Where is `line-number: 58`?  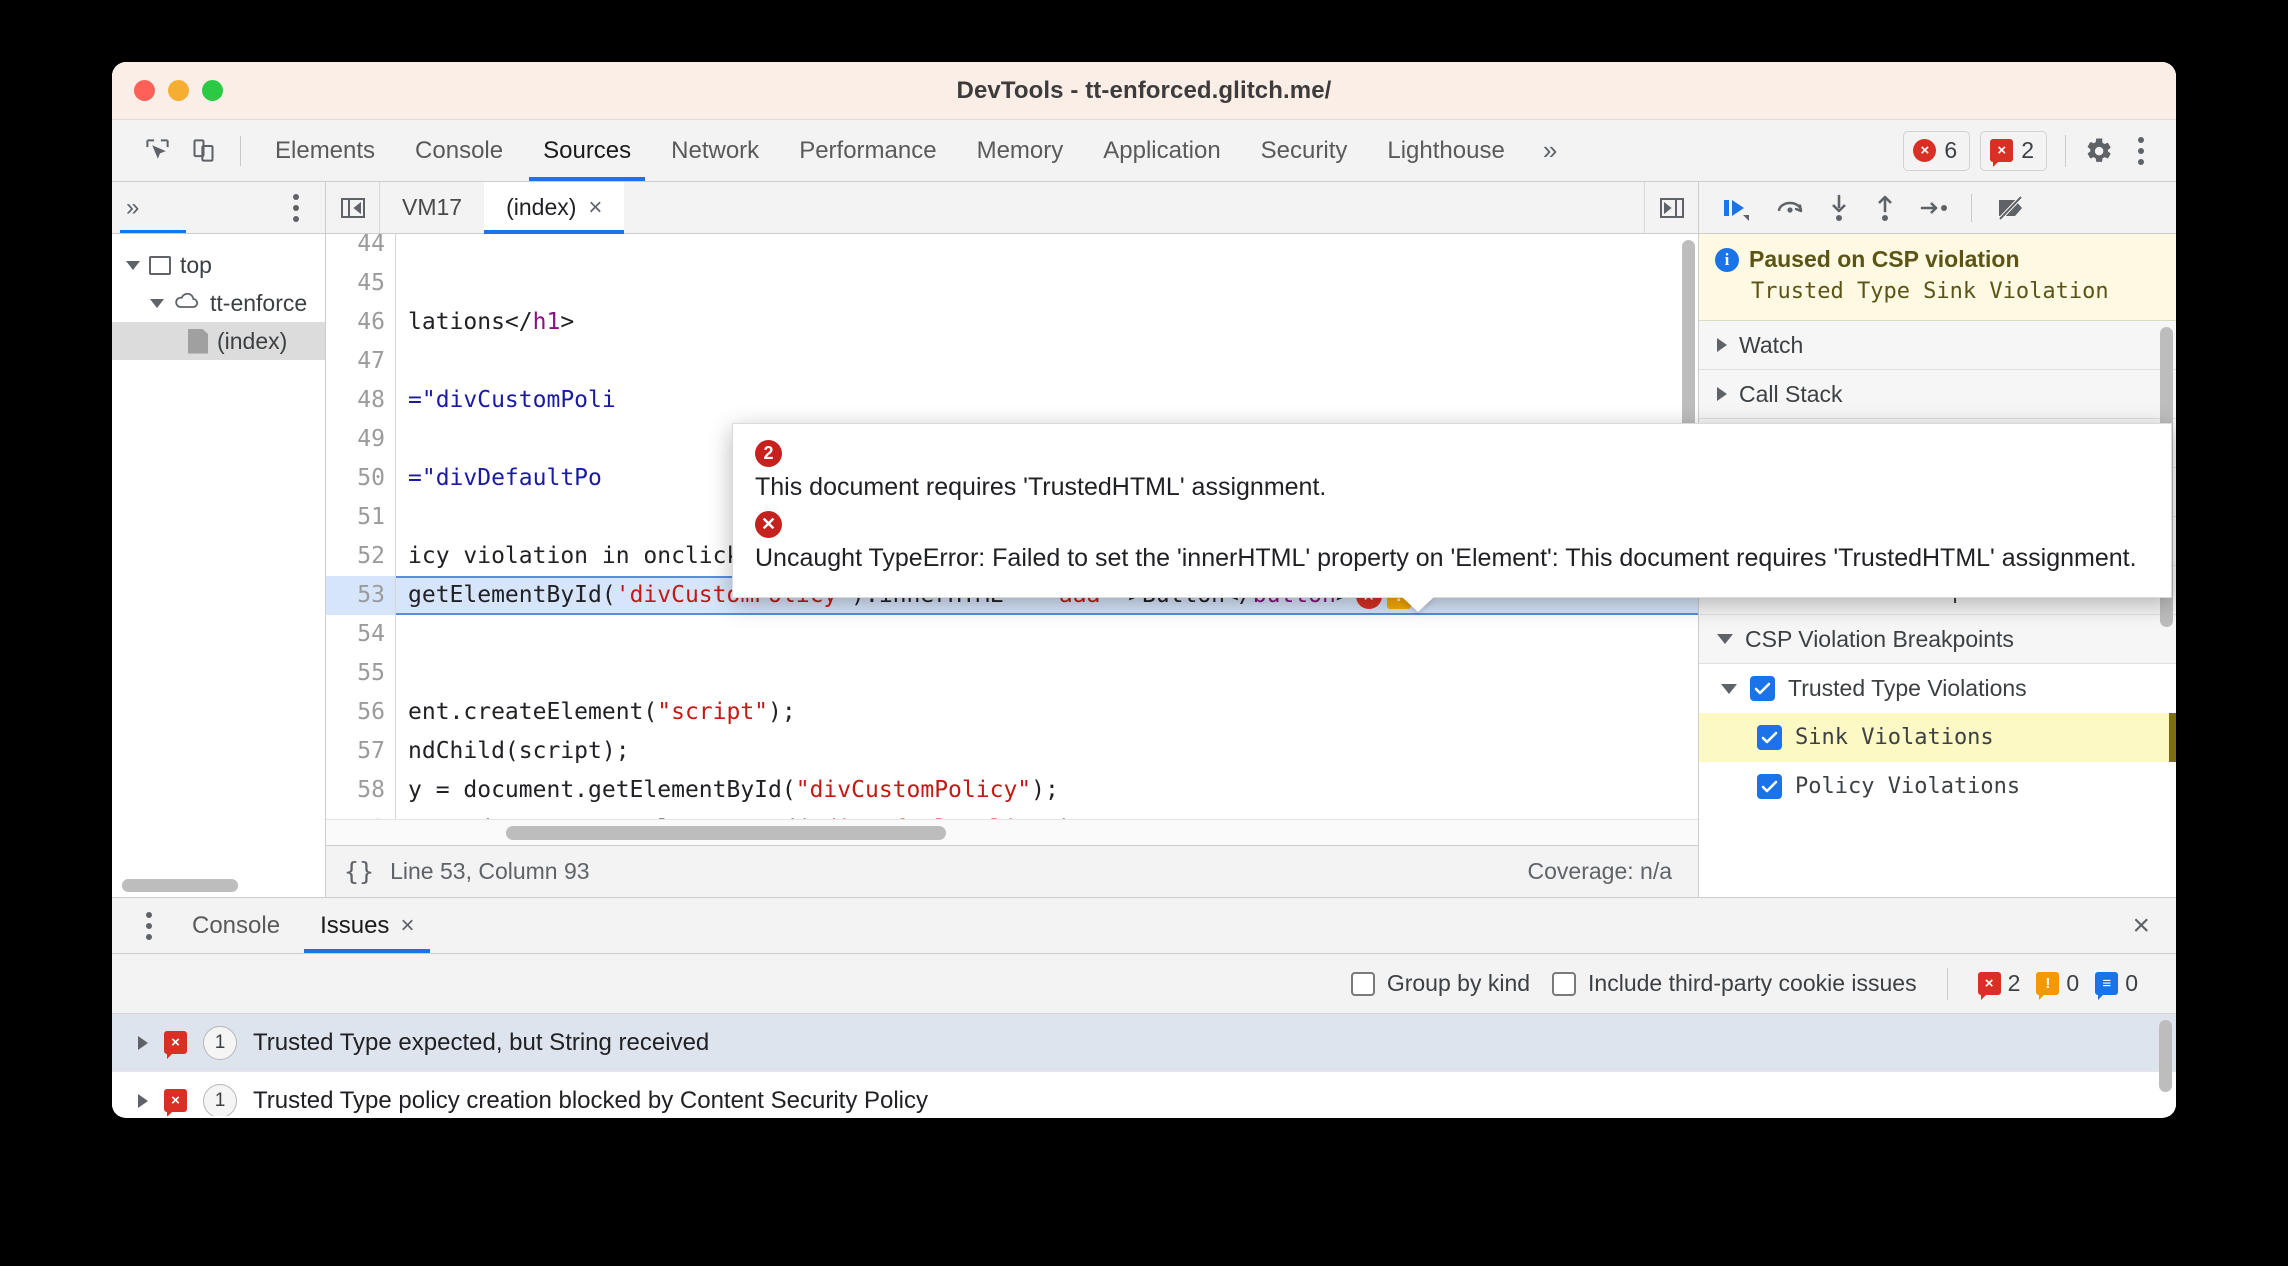 line-number: 58 is located at coordinates (361, 790).